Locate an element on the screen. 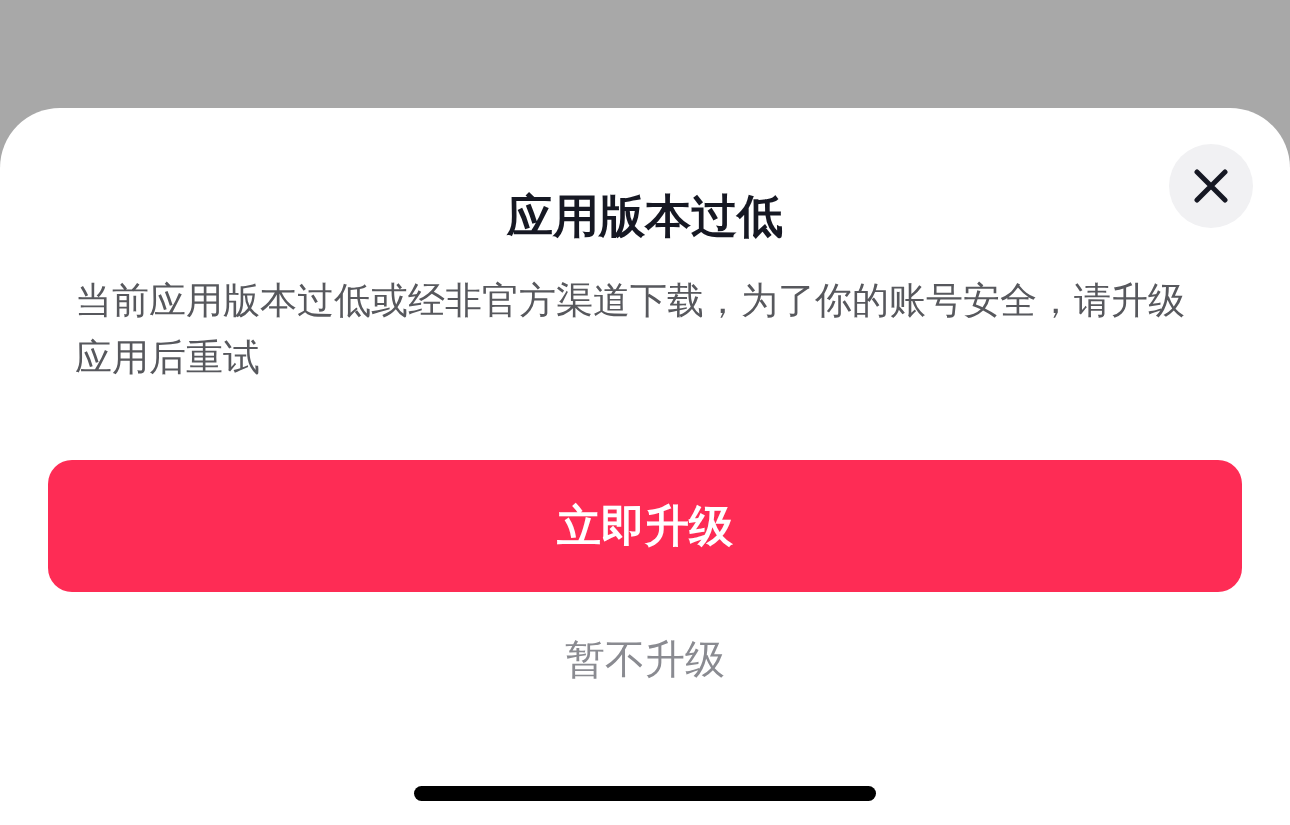 This screenshot has width=1290, height=825. skip-button: 暂不升级 is located at coordinates (645, 659).